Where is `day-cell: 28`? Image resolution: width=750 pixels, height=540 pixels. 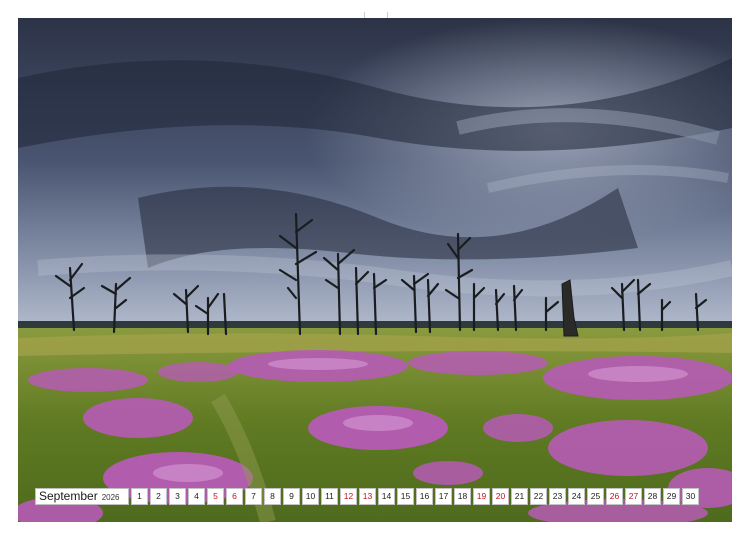 day-cell: 28 is located at coordinates (652, 496).